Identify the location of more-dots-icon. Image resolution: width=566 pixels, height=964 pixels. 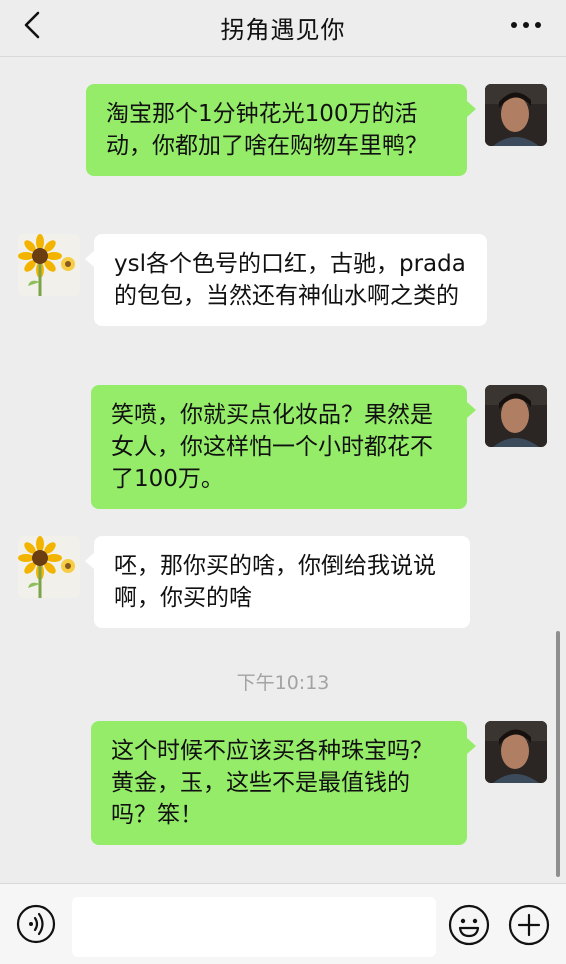
(526, 25).